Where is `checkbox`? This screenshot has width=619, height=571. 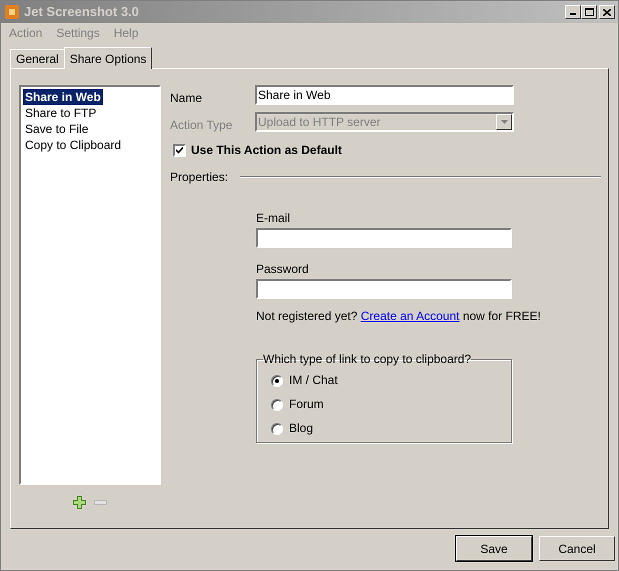
checkbox is located at coordinates (179, 150).